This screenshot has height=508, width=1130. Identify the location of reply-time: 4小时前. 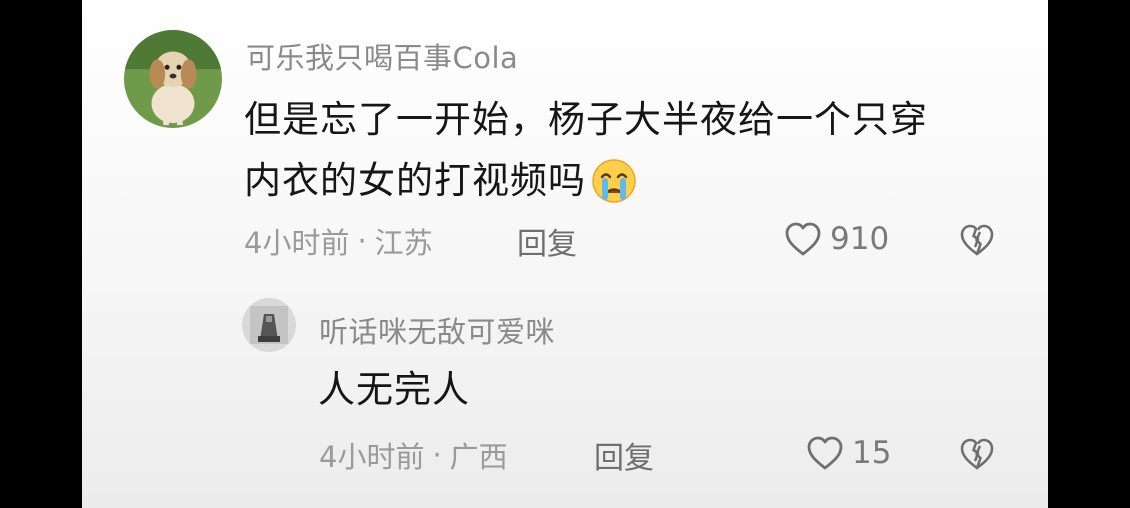
(372, 457).